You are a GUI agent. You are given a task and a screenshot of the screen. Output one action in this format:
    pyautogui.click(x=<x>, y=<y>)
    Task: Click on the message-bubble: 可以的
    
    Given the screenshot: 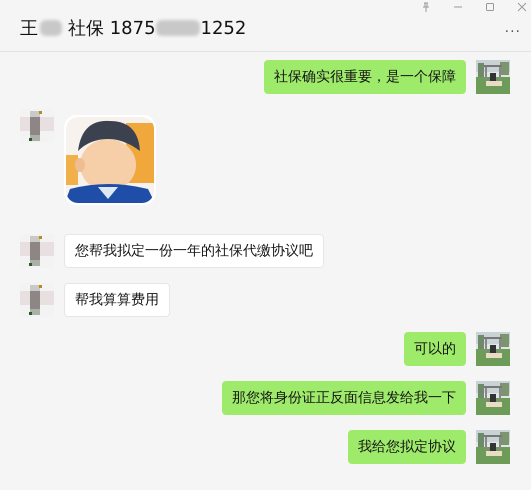 What is the action you would take?
    pyautogui.click(x=435, y=349)
    